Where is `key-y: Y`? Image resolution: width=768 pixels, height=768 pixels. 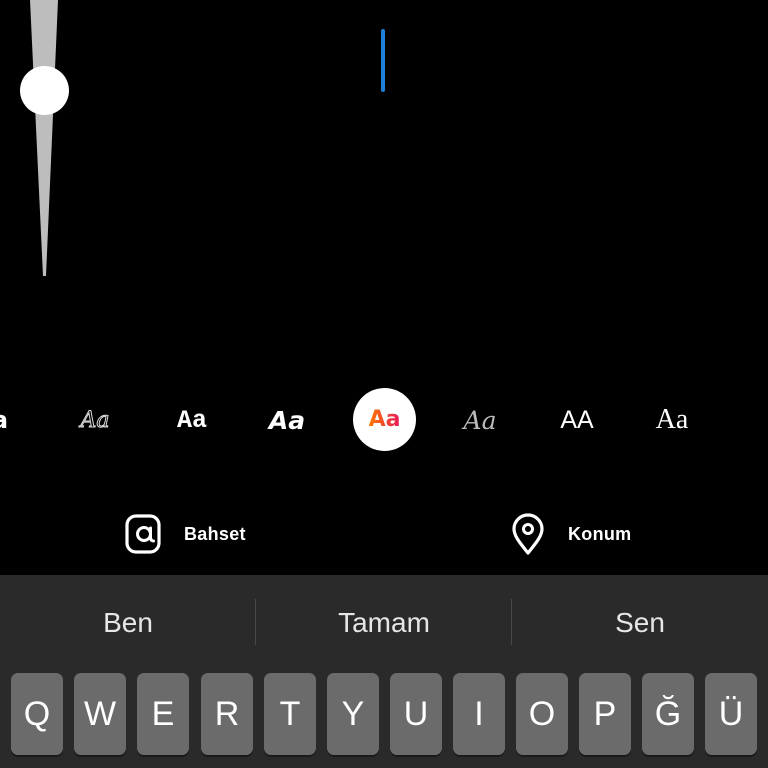 key-y: Y is located at coordinates (353, 714).